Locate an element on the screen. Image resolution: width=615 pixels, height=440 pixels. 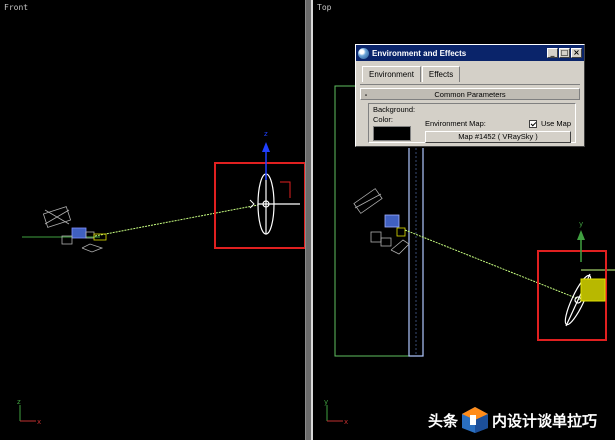
axis-tripod-top: y x is located at coordinates (336, 412).